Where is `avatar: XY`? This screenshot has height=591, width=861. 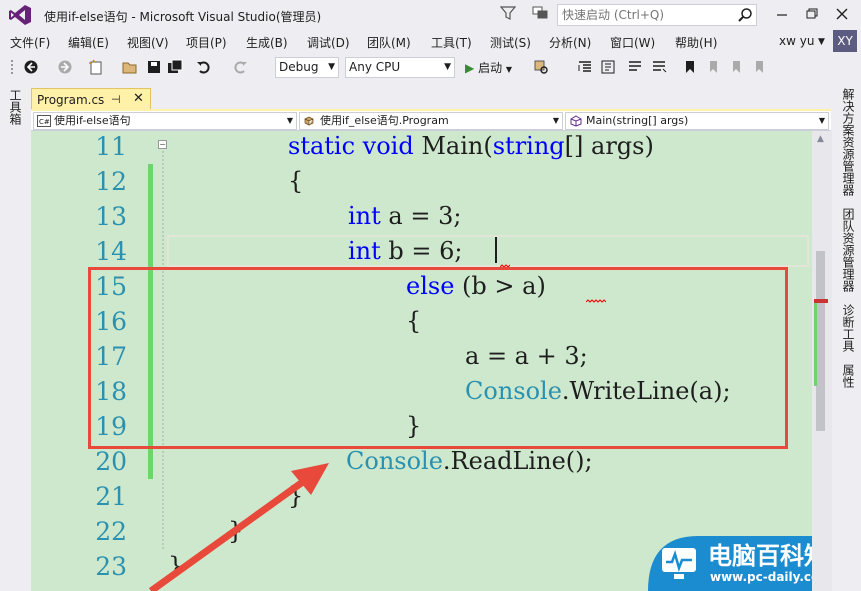
avatar: XY is located at coordinates (845, 41).